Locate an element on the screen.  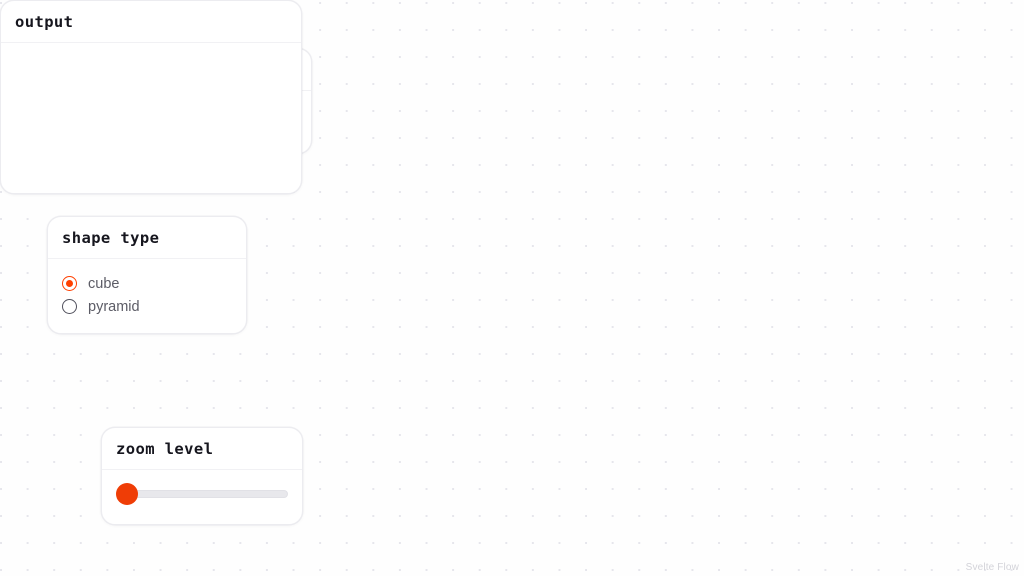
node-zoom-level: zoom level is located at coordinates (202, 476).